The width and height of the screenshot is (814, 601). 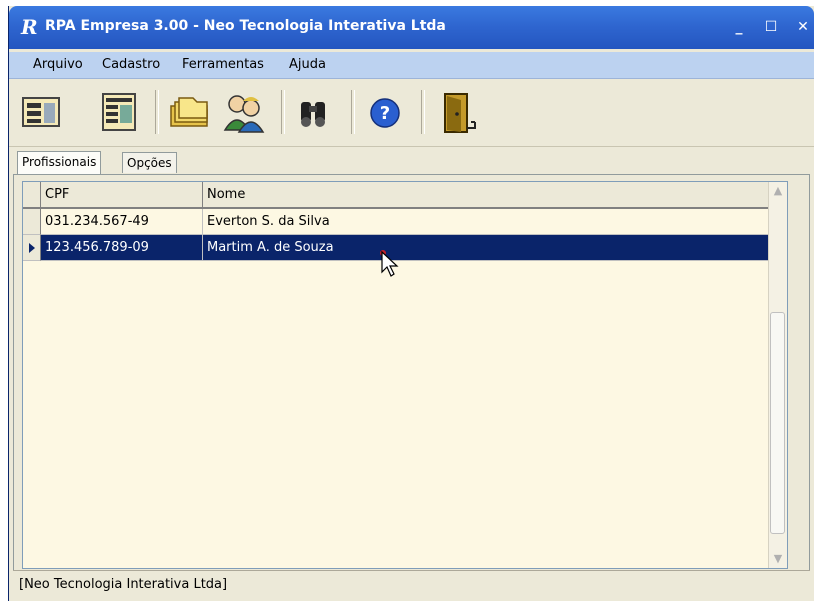 I want to click on menu-ferramentas: Ferramentas, so click(x=223, y=64).